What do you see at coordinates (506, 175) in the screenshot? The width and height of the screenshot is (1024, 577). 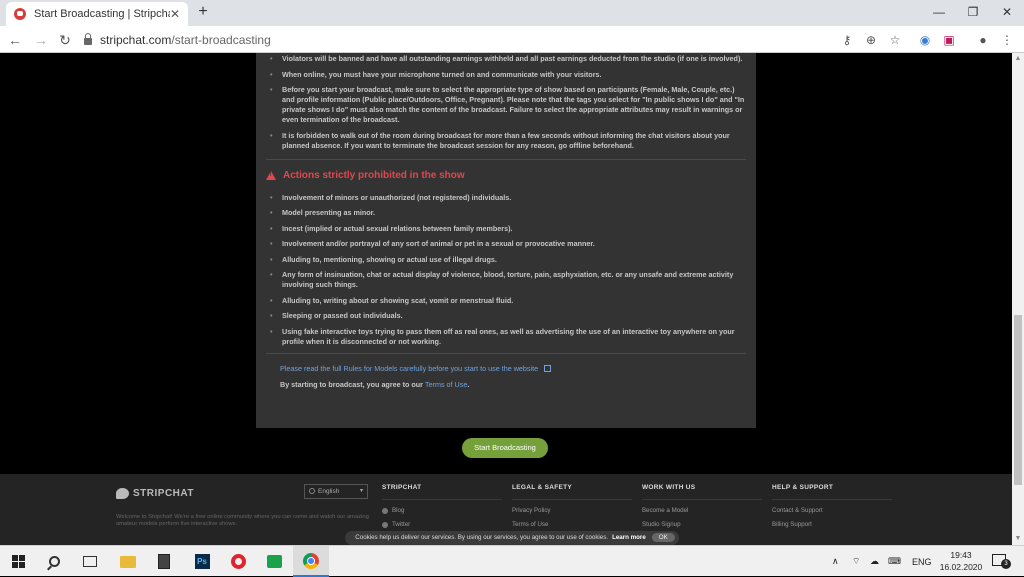 I see `prohibited-heading: Actions strictly prohibited in the show` at bounding box center [506, 175].